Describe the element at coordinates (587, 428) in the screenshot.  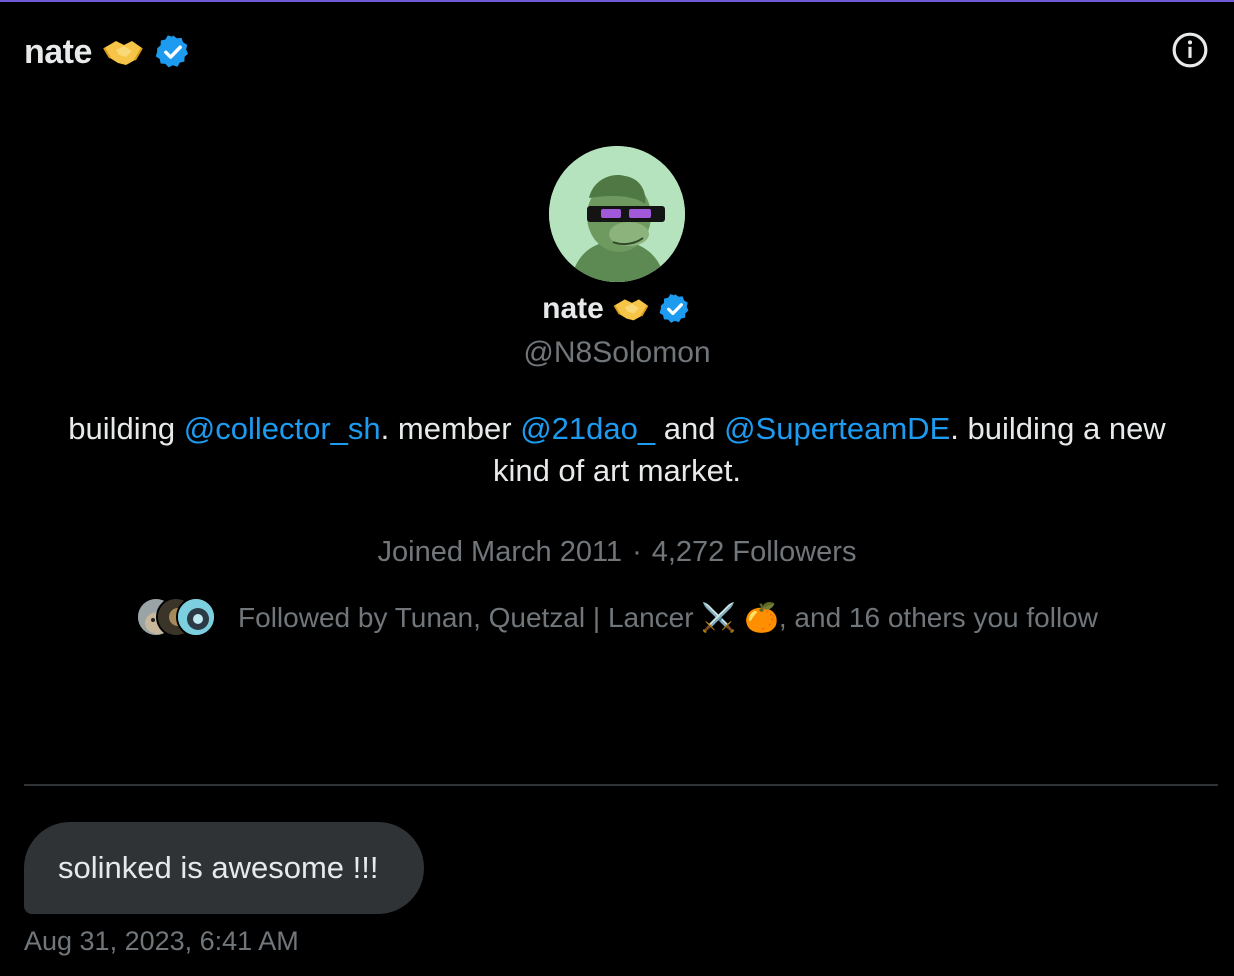
I see `mention-link: @21dao_` at that location.